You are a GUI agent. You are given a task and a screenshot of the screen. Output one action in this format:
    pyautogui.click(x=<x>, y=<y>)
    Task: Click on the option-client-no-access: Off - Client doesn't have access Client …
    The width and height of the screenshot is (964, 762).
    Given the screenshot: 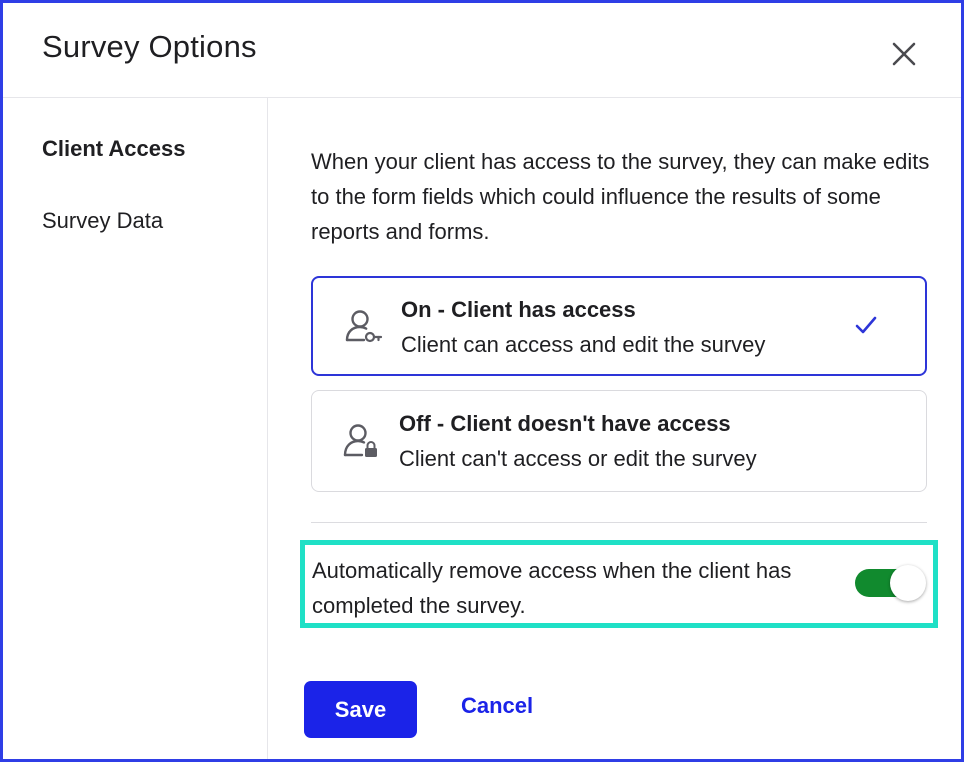 What is the action you would take?
    pyautogui.click(x=619, y=441)
    